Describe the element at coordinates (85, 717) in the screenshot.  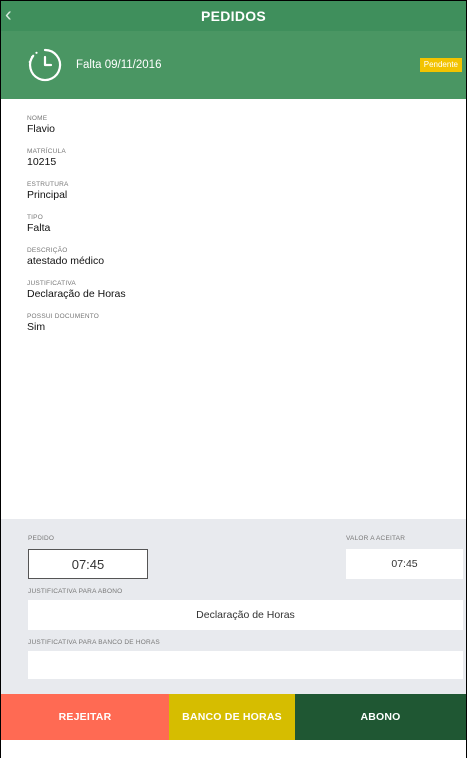
I see `reject-button: REJEITAR` at that location.